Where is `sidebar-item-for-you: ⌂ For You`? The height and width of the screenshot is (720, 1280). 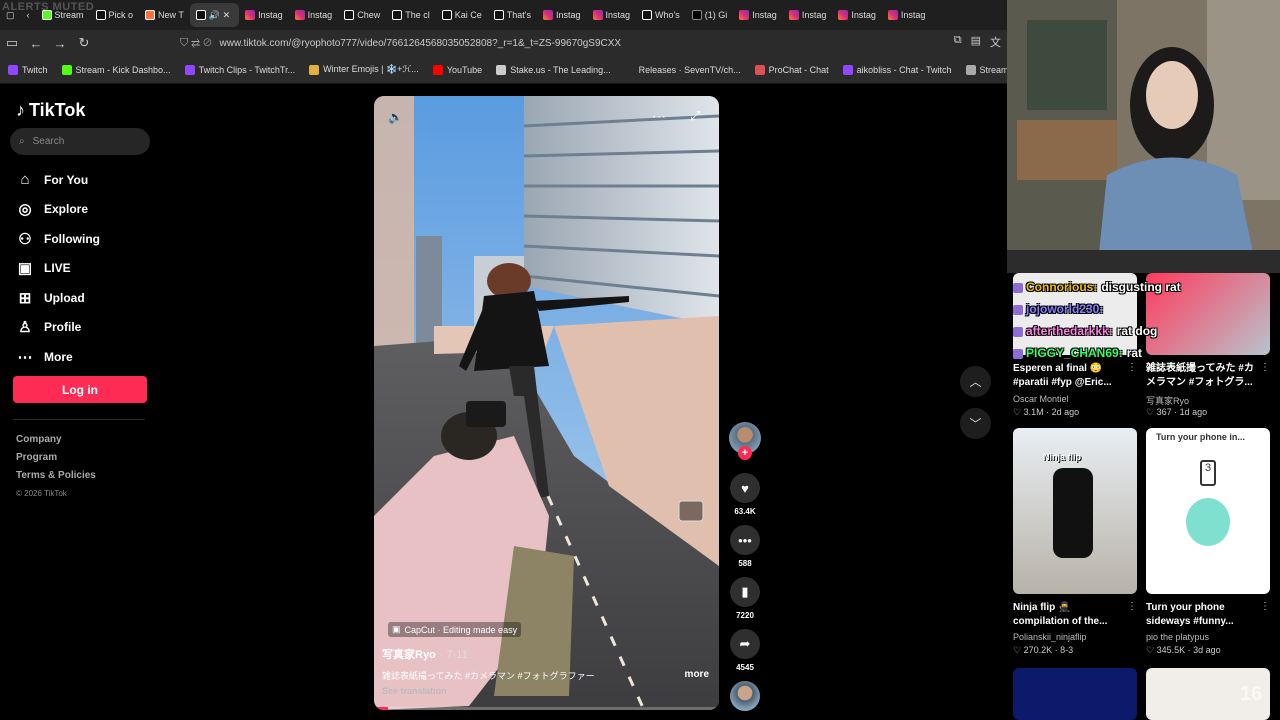
sidebar-item-for-you: ⌂ For You is located at coordinates (58, 180).